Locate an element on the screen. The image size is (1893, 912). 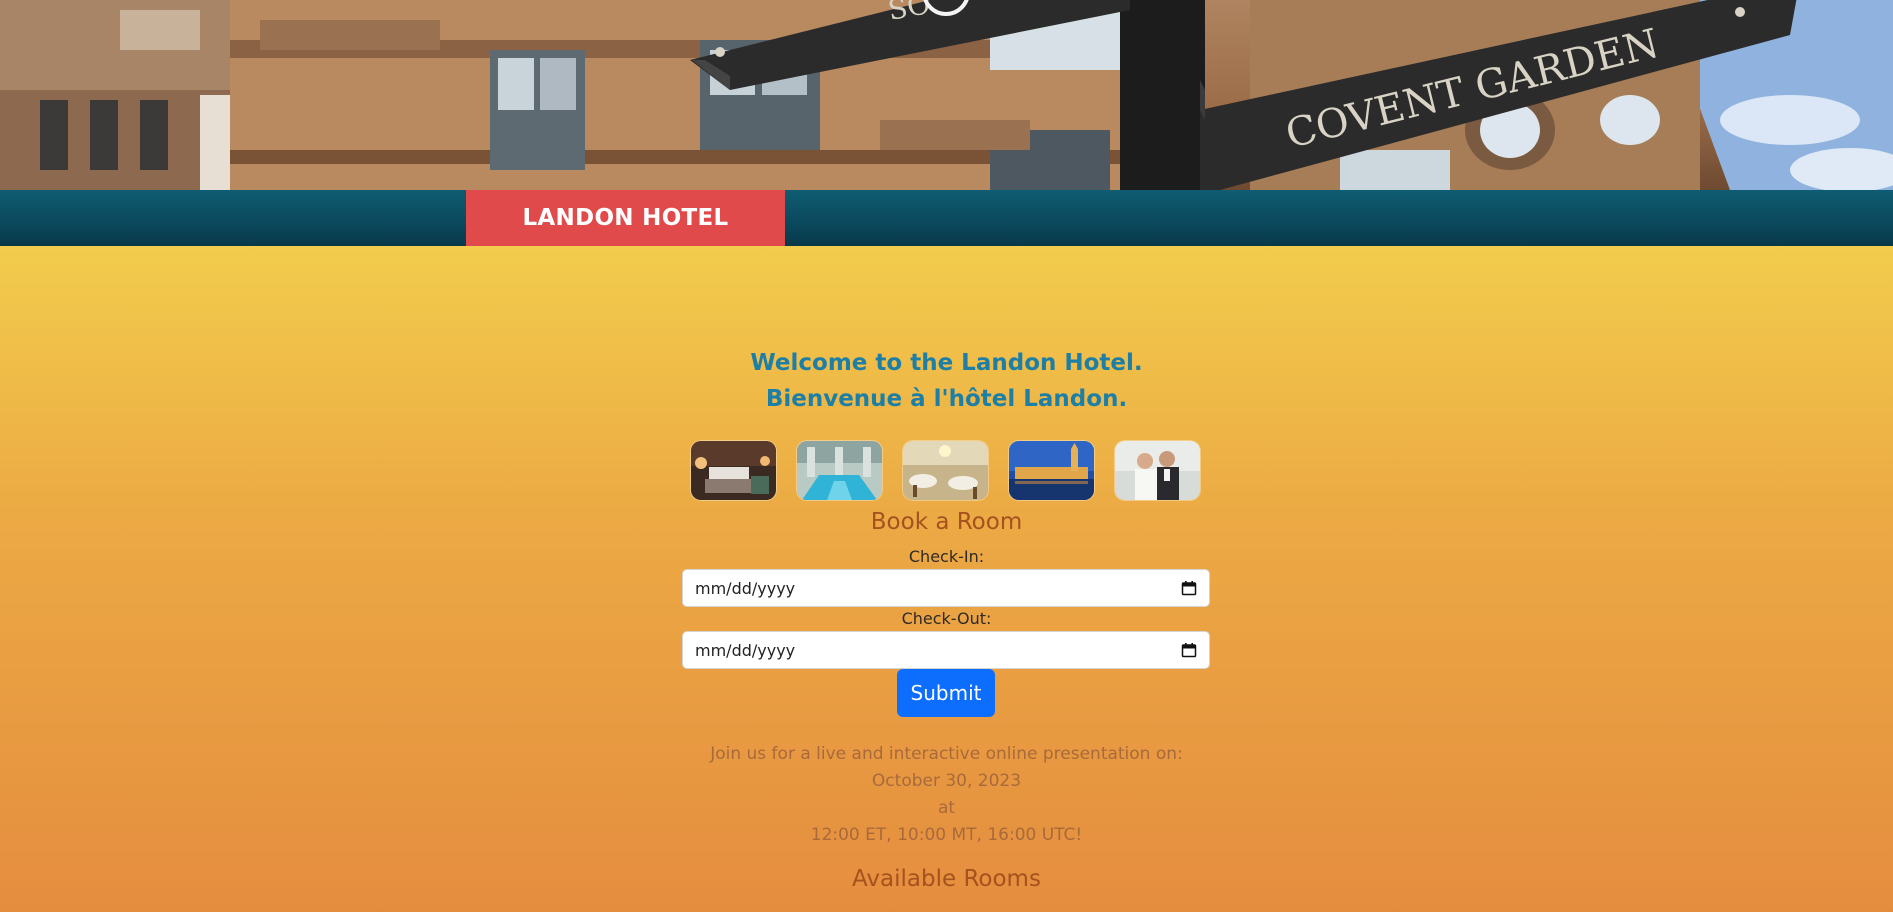
submit-button: Submit is located at coordinates (946, 693).